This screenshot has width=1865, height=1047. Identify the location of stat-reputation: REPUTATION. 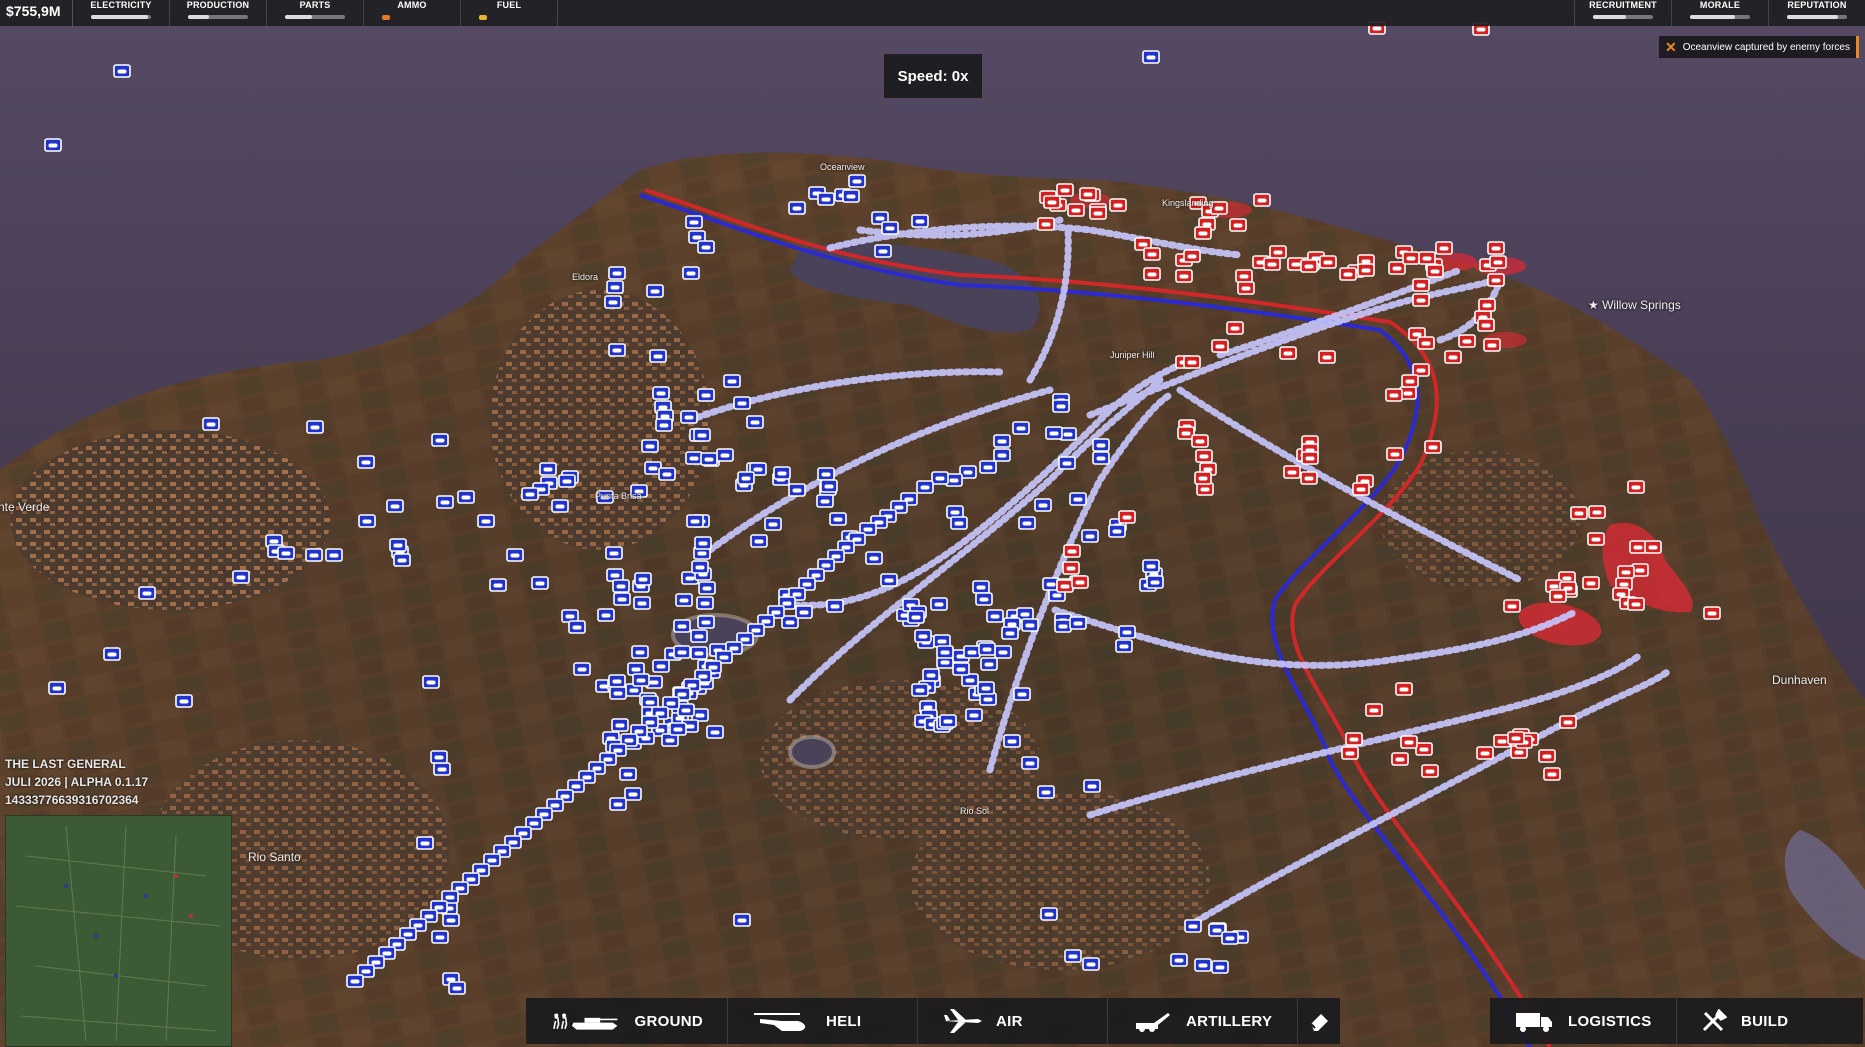
(1816, 13).